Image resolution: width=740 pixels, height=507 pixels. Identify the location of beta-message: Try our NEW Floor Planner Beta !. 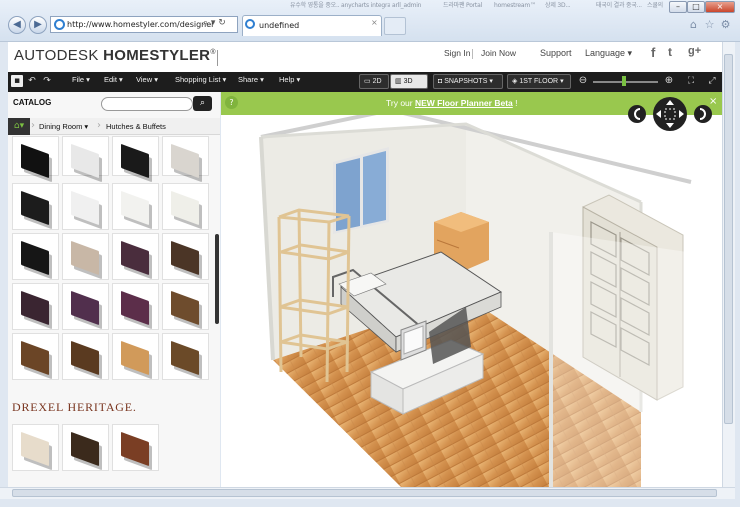
(452, 103).